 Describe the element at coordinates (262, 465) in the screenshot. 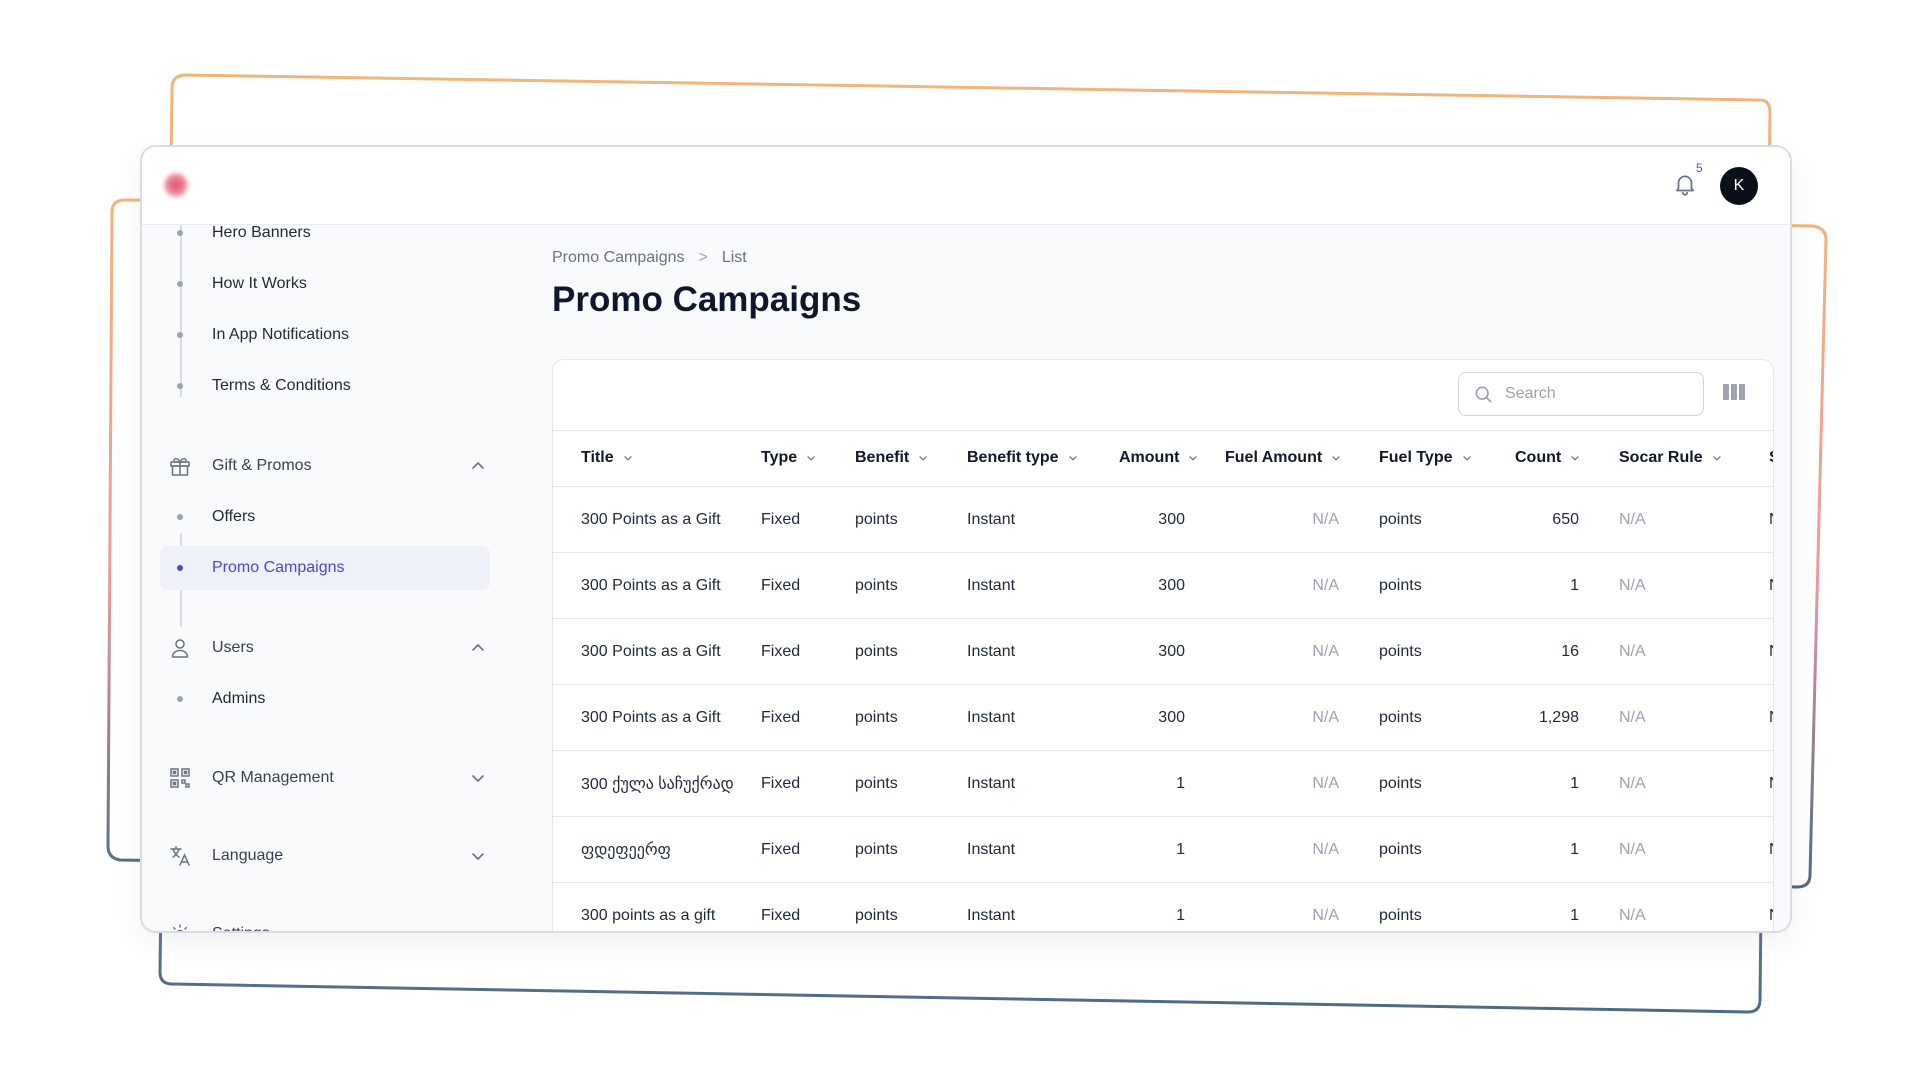

I see `sidebar-group-label: Gift & Promos` at that location.